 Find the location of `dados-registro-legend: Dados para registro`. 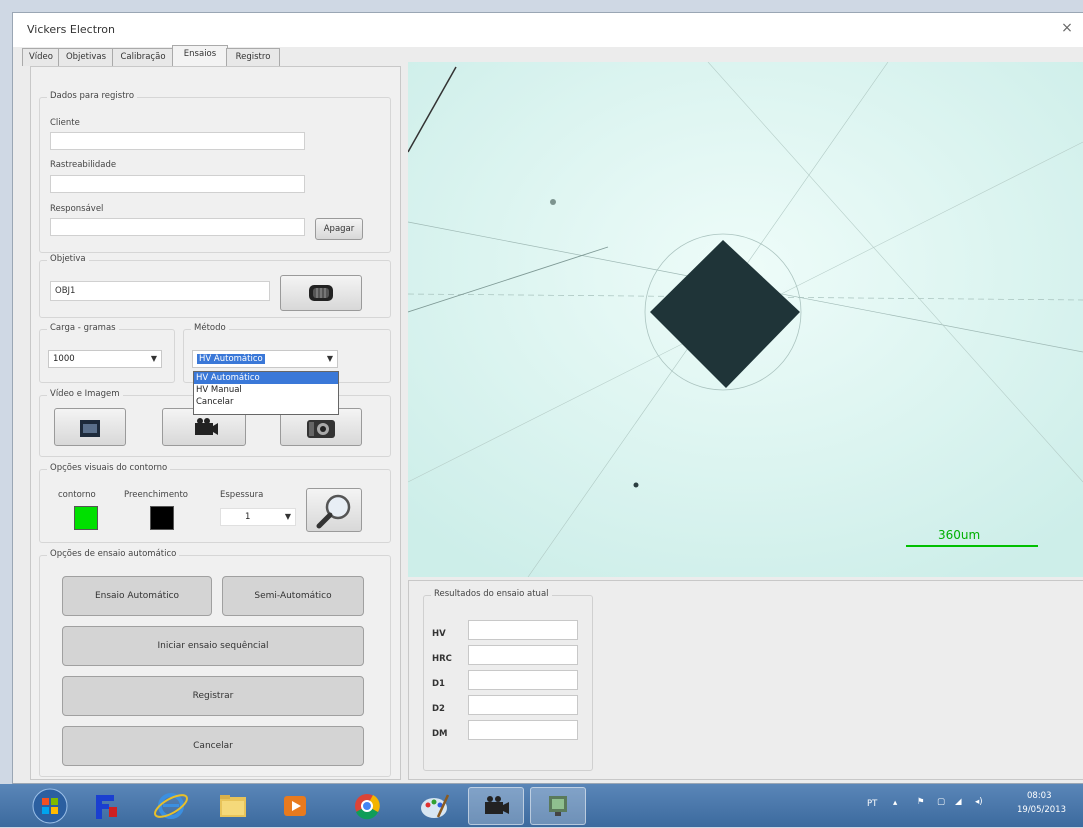

dados-registro-legend: Dados para registro is located at coordinates (92, 96).